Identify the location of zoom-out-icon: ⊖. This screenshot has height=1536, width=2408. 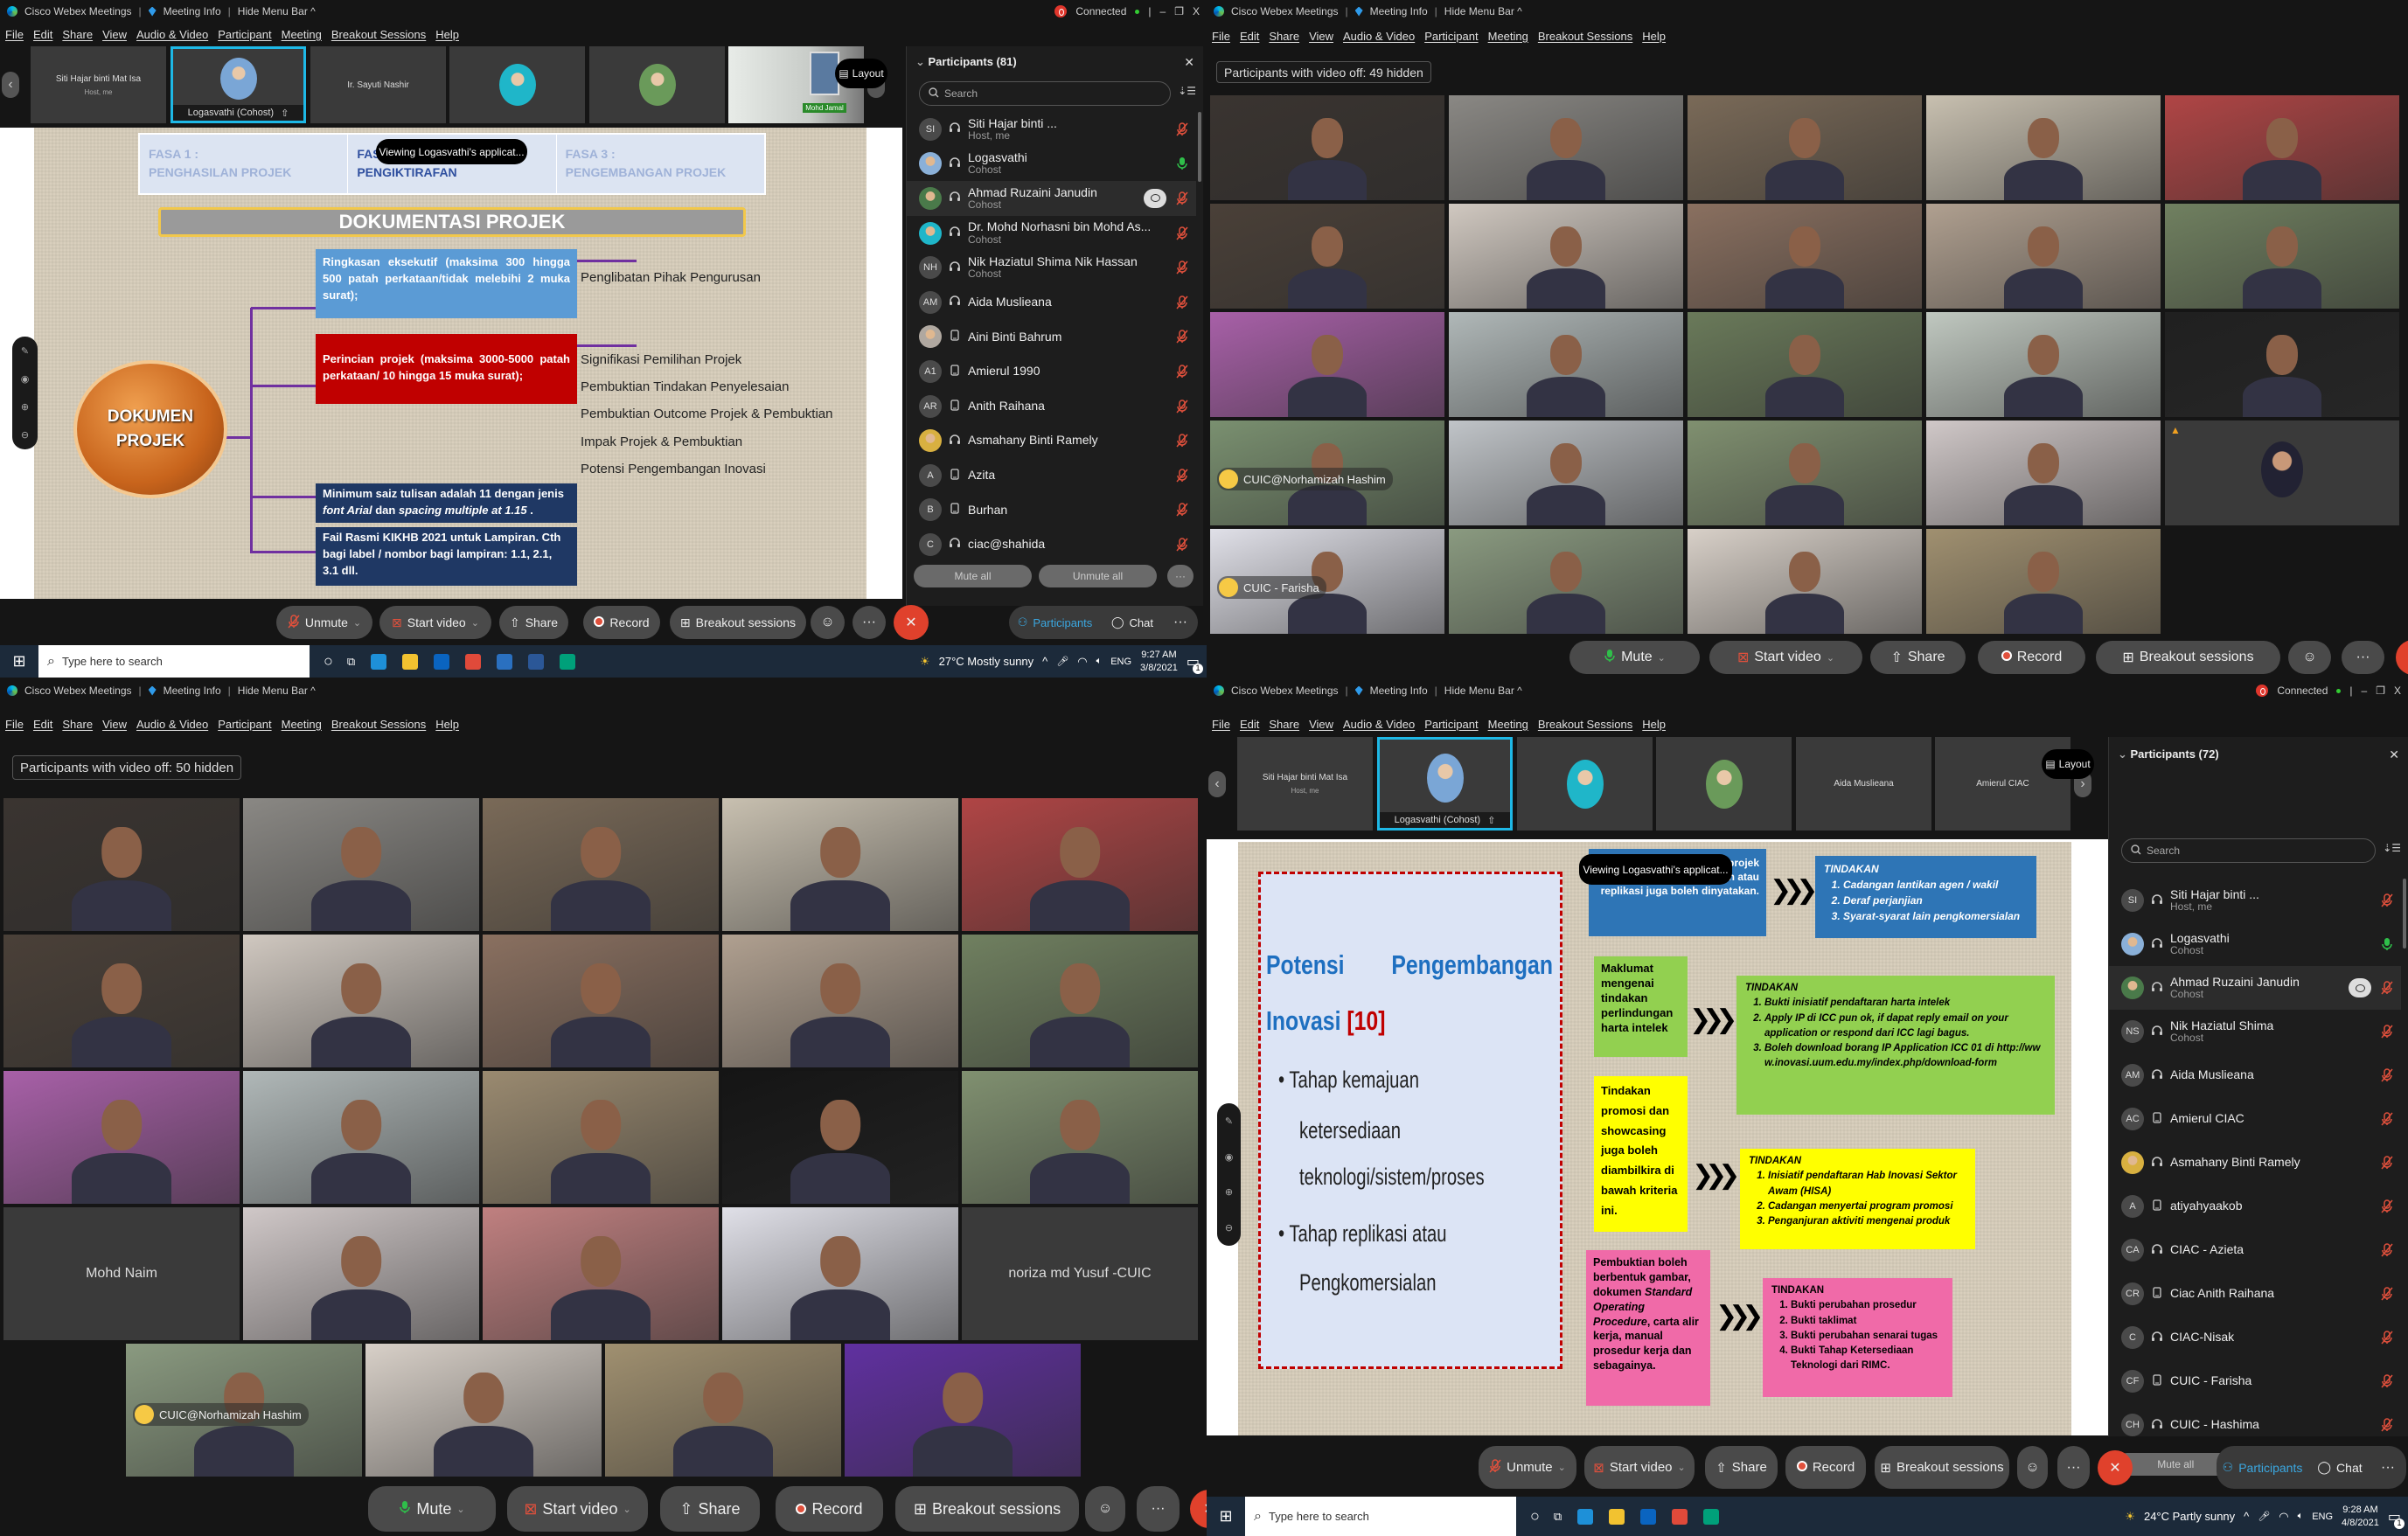
(25, 435).